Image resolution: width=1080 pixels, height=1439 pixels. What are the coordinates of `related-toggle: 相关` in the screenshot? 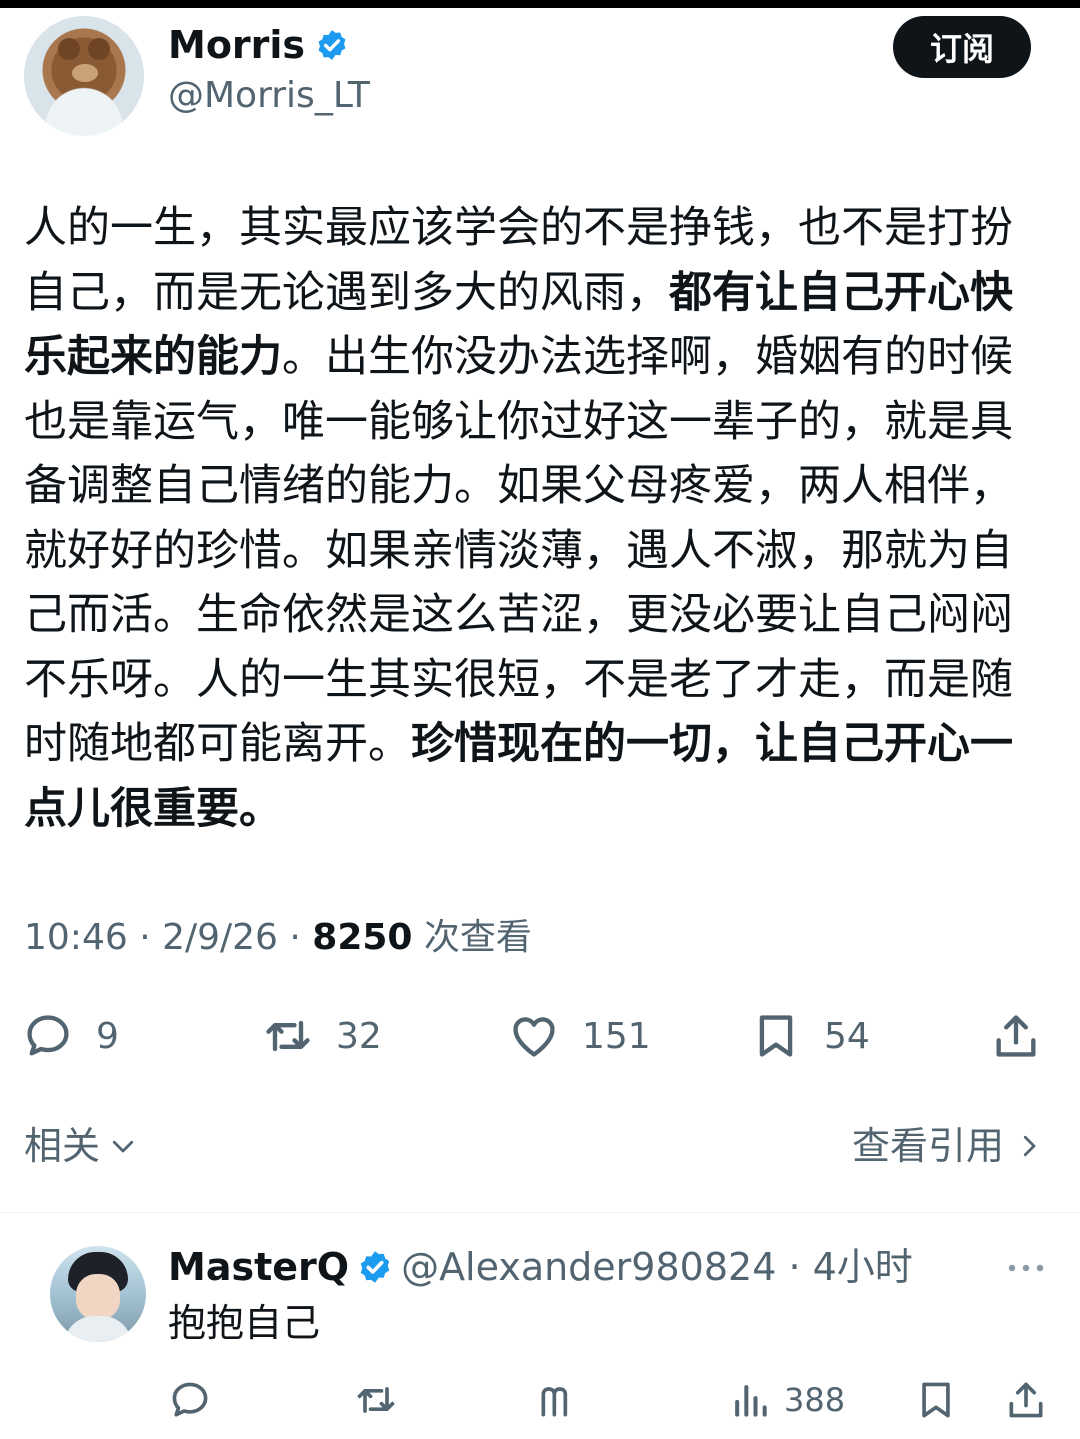 It's located at (81, 1146).